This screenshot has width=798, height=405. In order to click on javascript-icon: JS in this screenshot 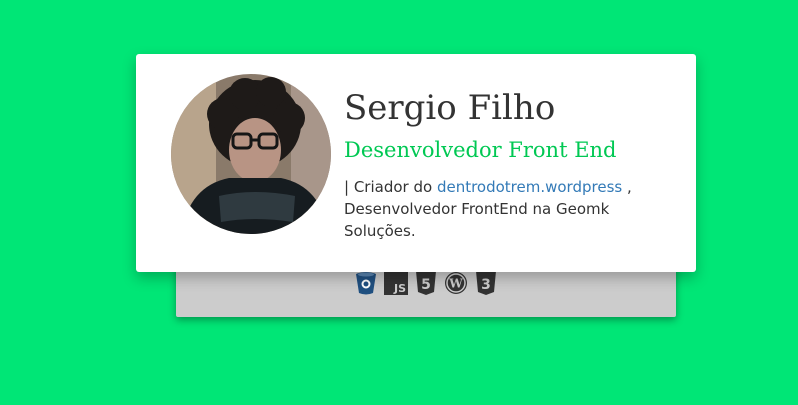, I will do `click(396, 283)`.